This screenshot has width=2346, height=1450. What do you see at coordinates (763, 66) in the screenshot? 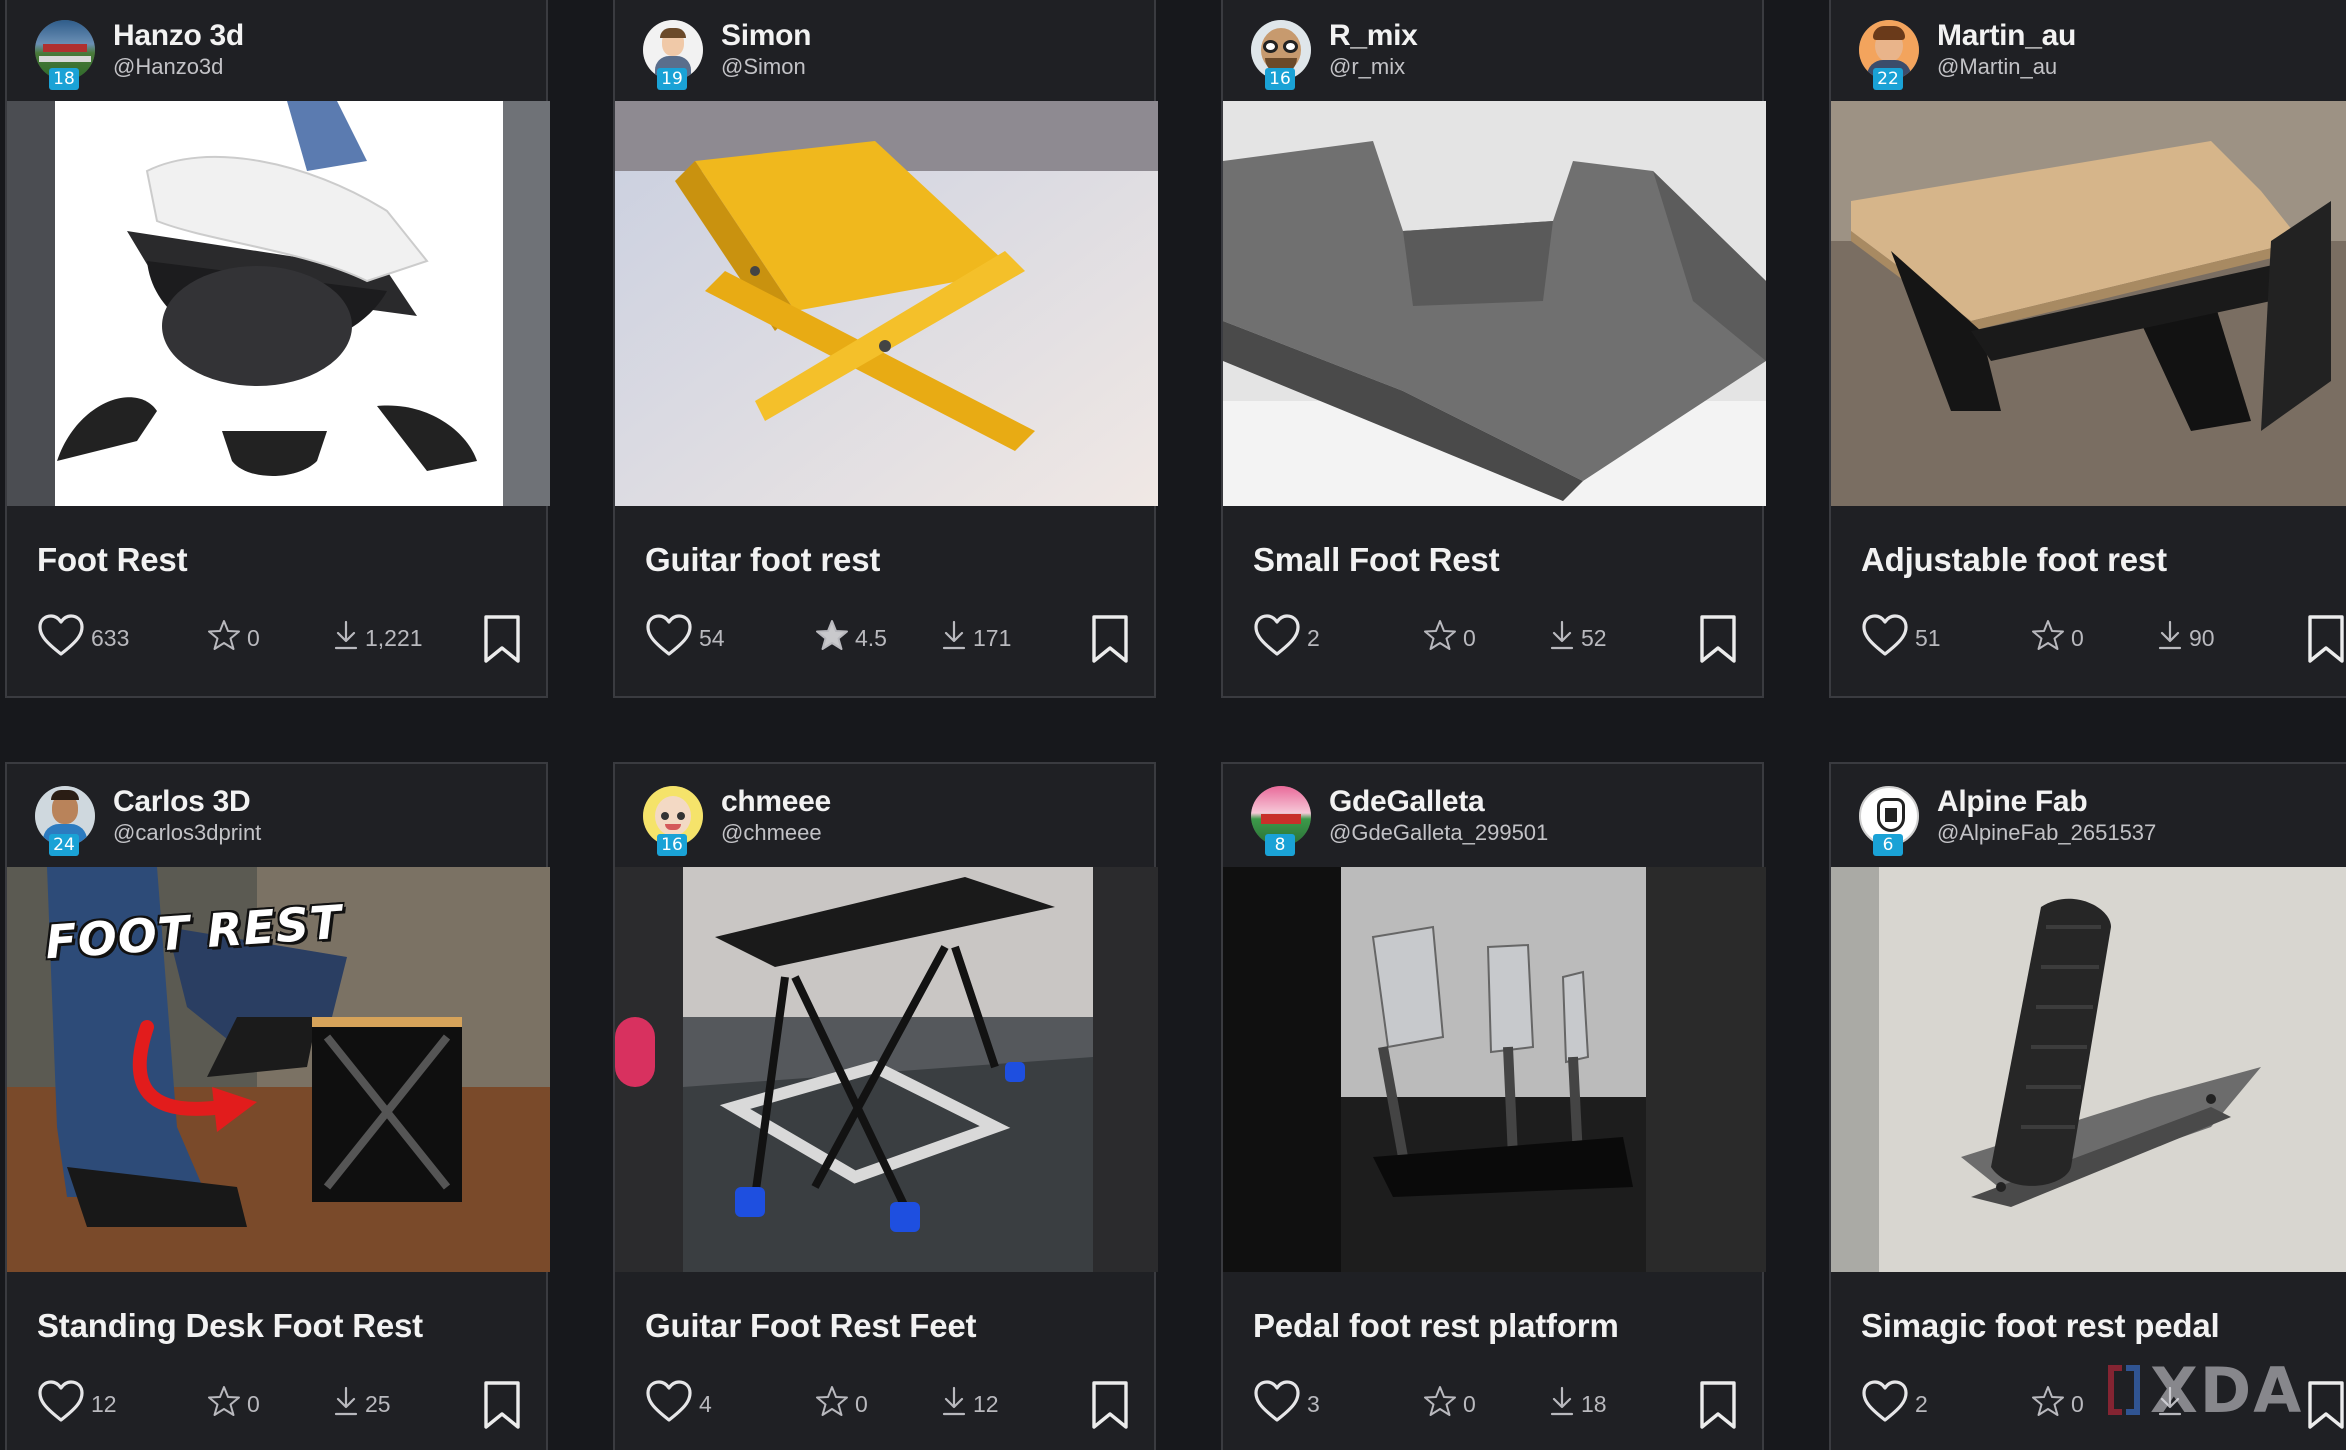
I see `author-handle: @Simon` at bounding box center [763, 66].